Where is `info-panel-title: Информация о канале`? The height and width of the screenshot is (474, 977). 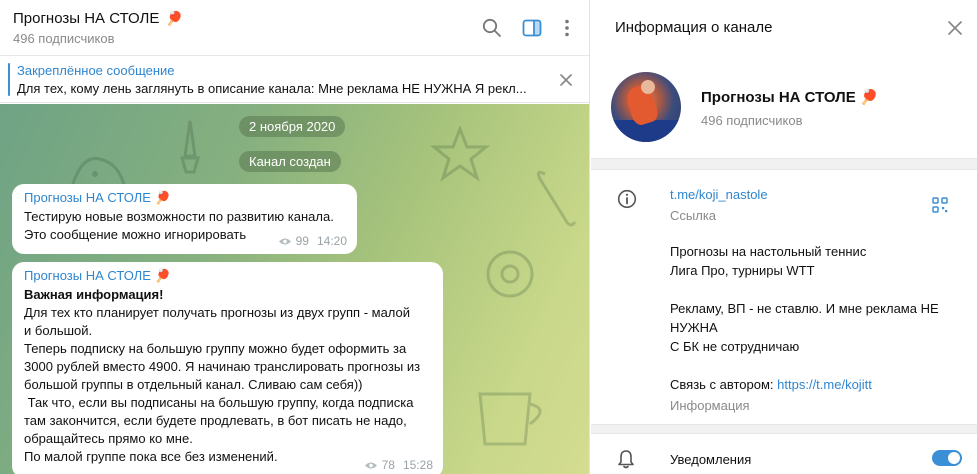 info-panel-title: Информация о канале is located at coordinates (694, 27).